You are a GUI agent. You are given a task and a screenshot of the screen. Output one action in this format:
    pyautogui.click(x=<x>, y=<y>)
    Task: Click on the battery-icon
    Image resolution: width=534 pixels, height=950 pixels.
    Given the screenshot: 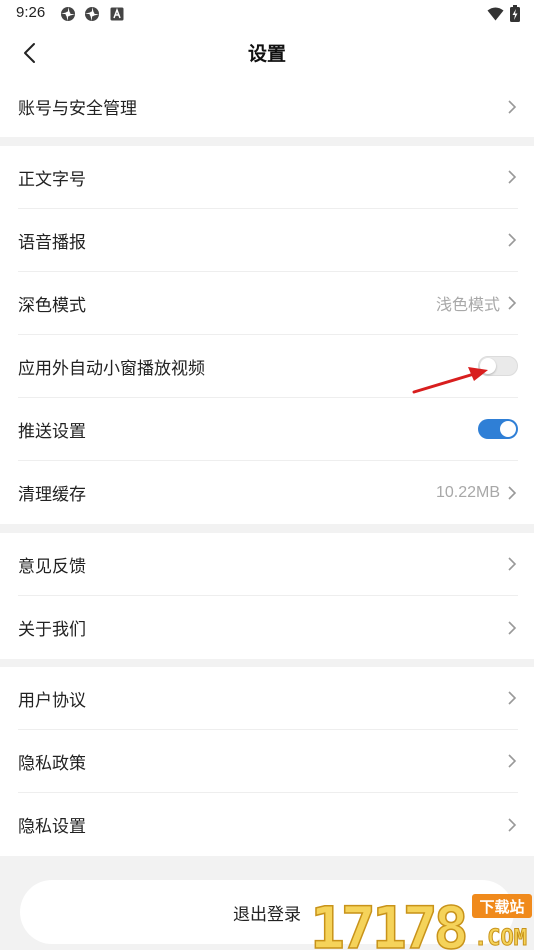 What is the action you would take?
    pyautogui.click(x=515, y=13)
    